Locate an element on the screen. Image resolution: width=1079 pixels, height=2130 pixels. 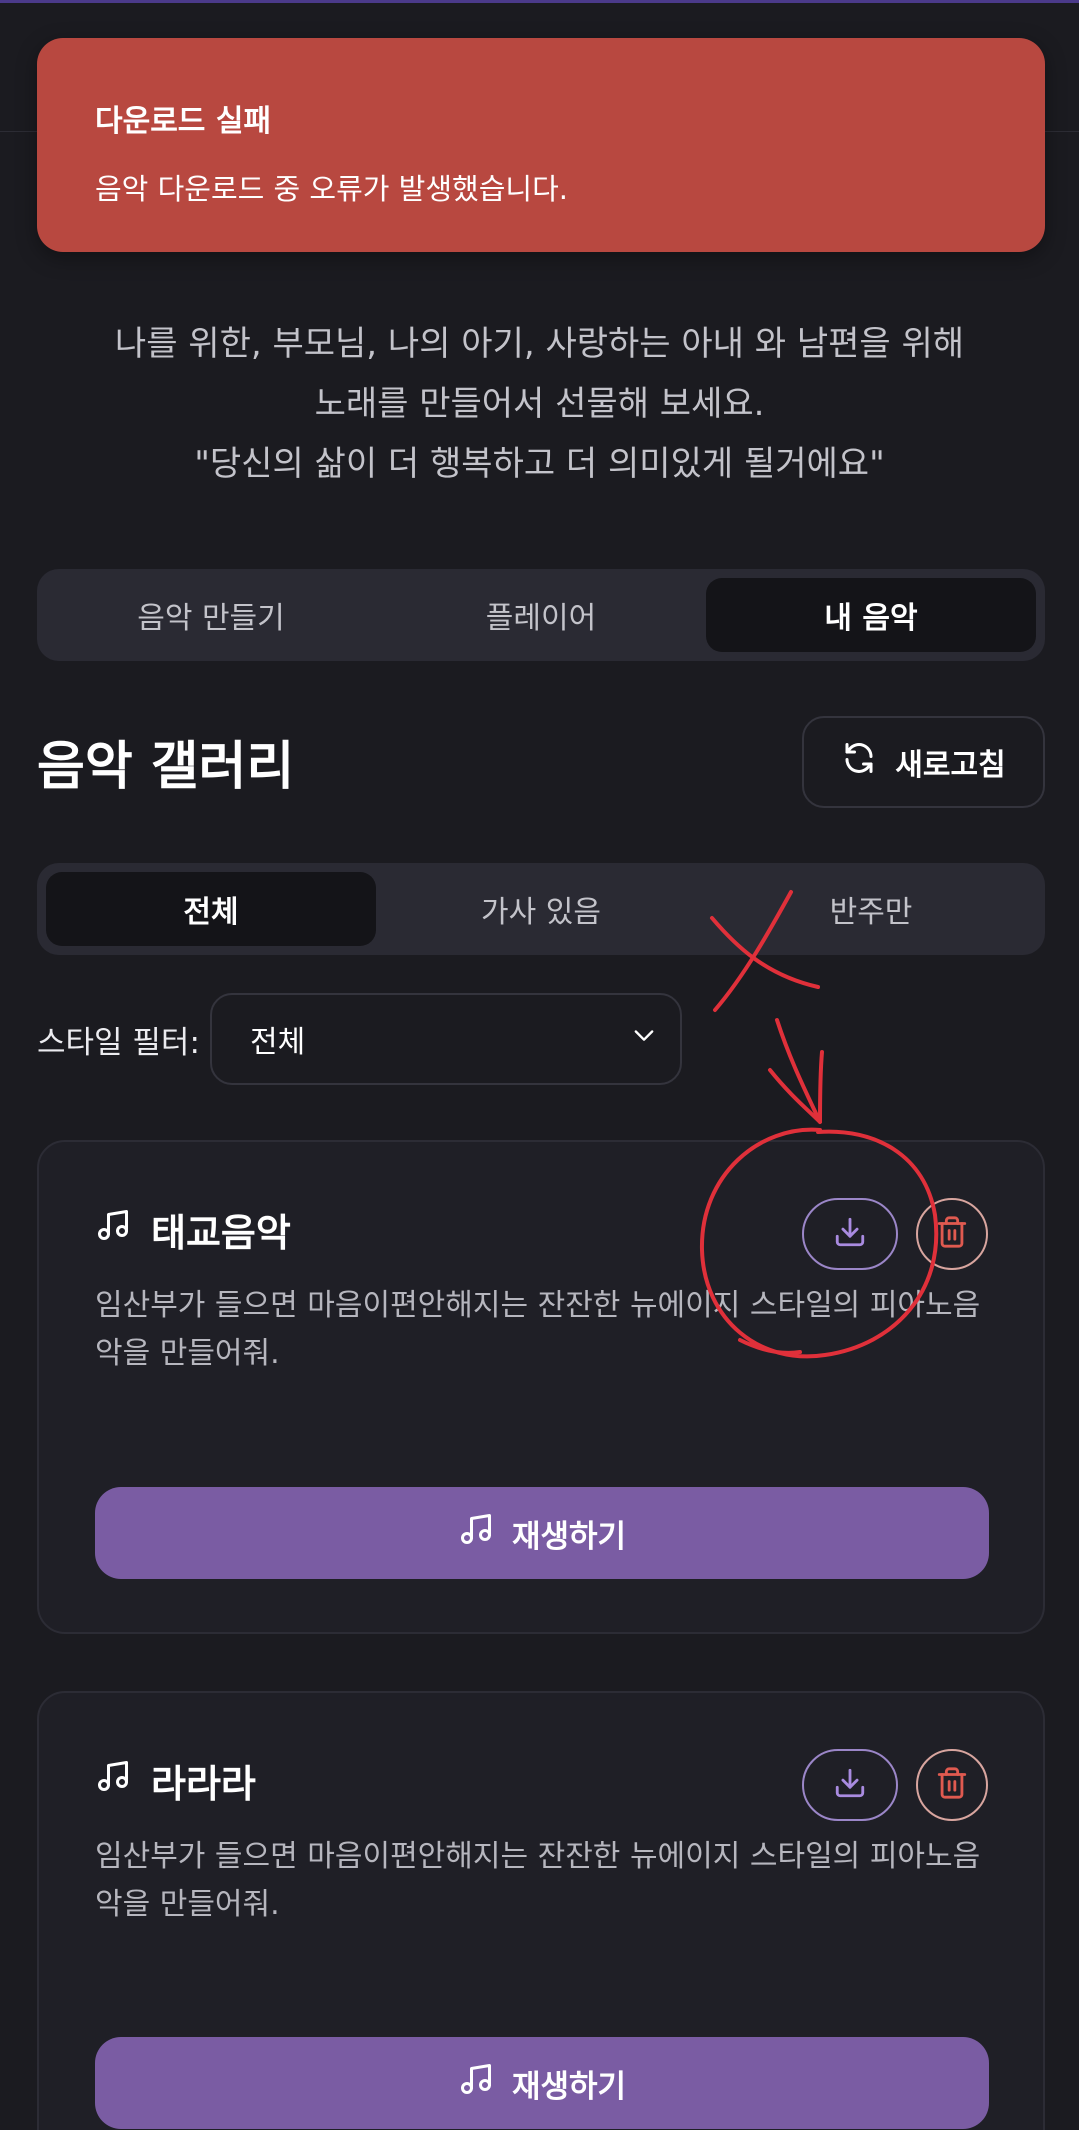
refresh-button: 새로고침 is located at coordinates (923, 762).